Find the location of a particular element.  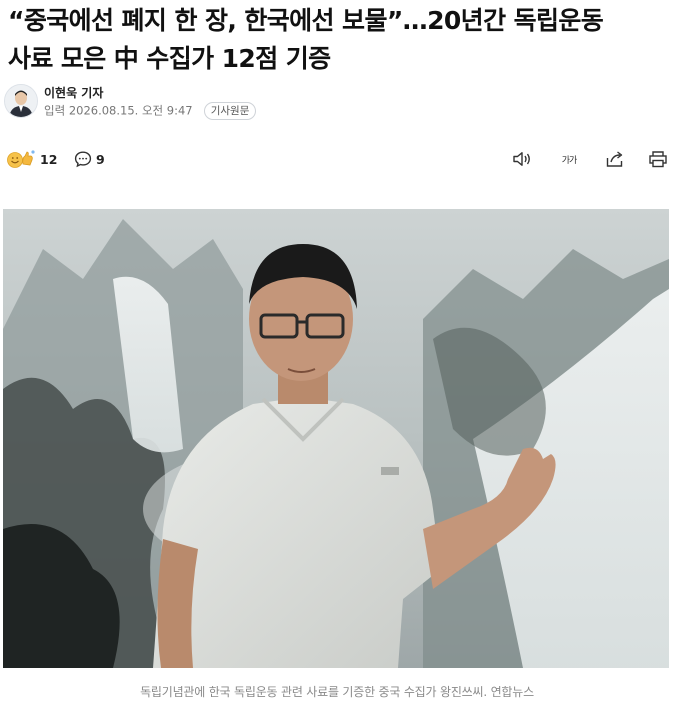

print-icon is located at coordinates (658, 159).